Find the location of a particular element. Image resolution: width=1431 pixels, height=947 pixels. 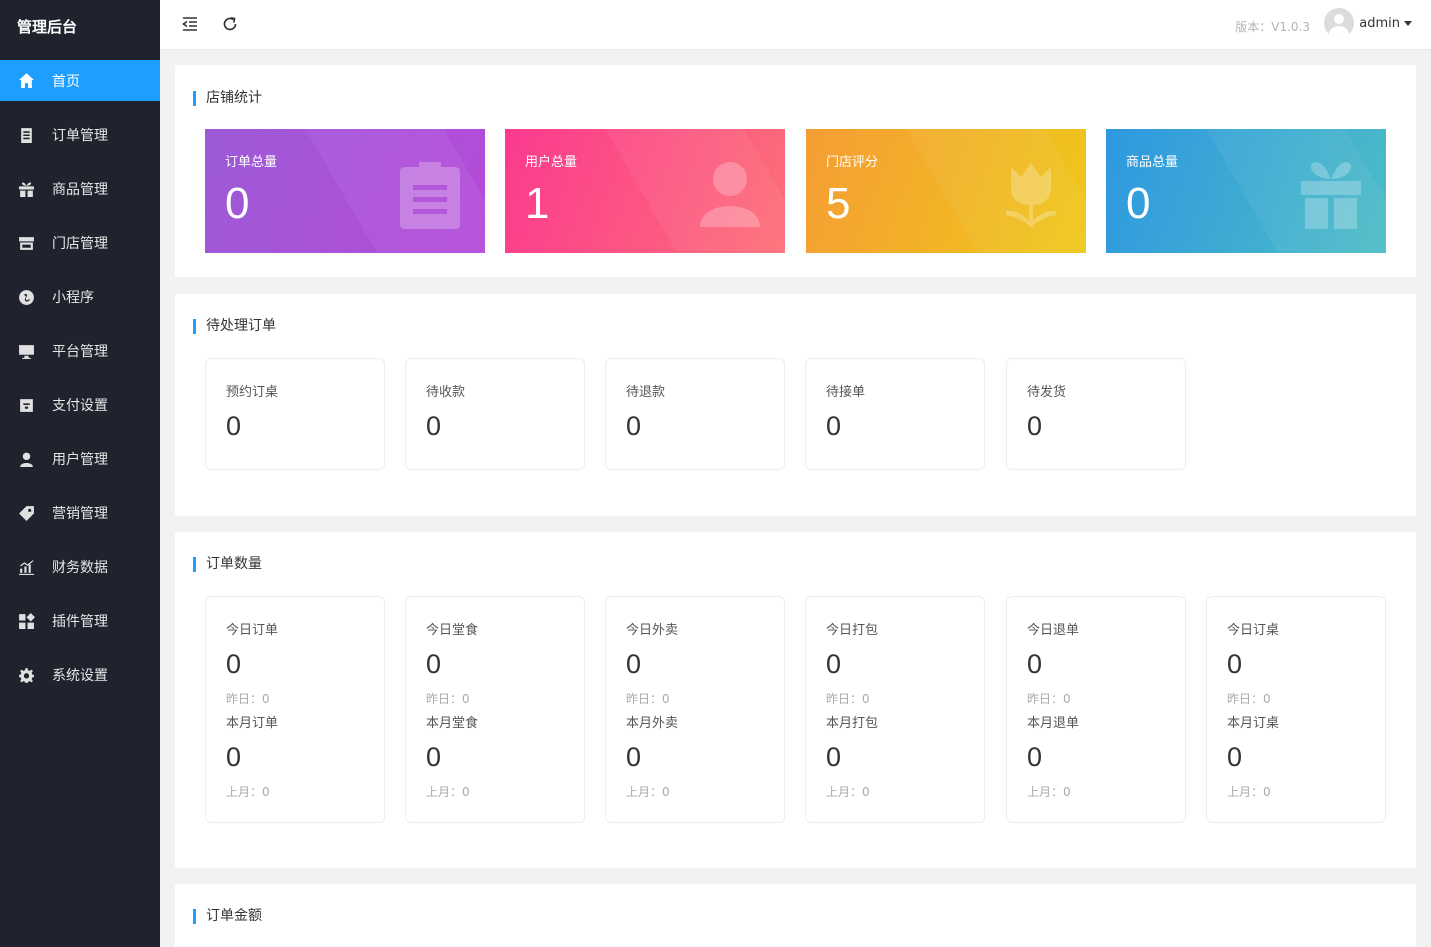

stat-card-rating: 门店评分 5 is located at coordinates (946, 191).